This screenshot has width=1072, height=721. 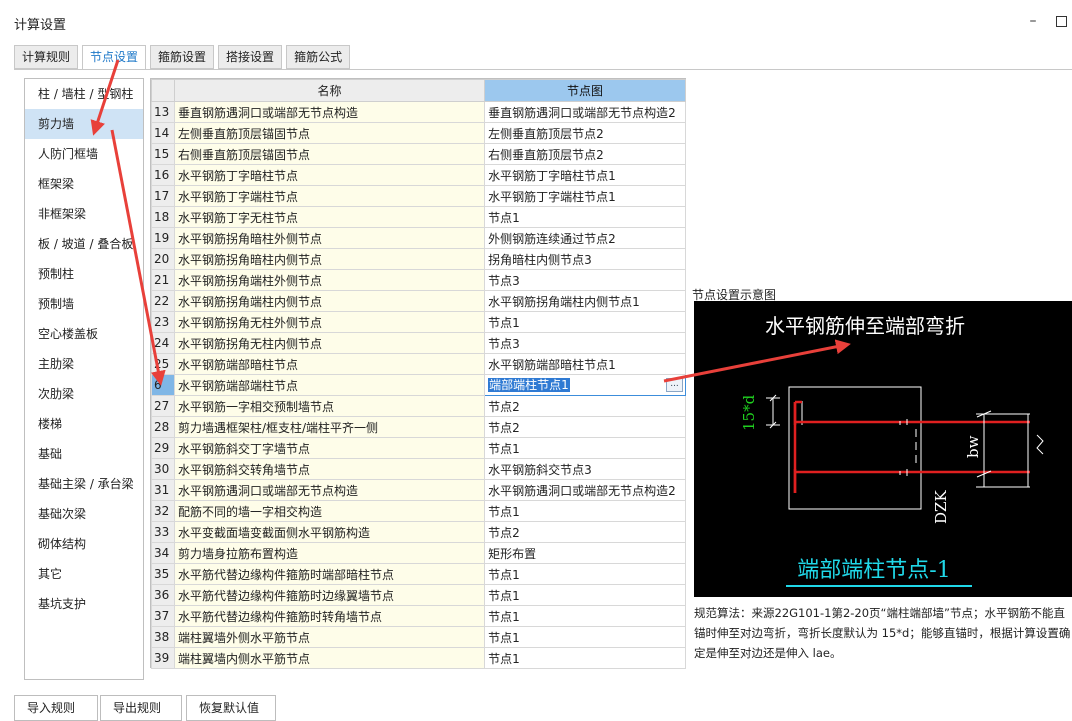 What do you see at coordinates (84, 394) in the screenshot?
I see `sidebar-item-secondary-rib-beam: 次肋梁` at bounding box center [84, 394].